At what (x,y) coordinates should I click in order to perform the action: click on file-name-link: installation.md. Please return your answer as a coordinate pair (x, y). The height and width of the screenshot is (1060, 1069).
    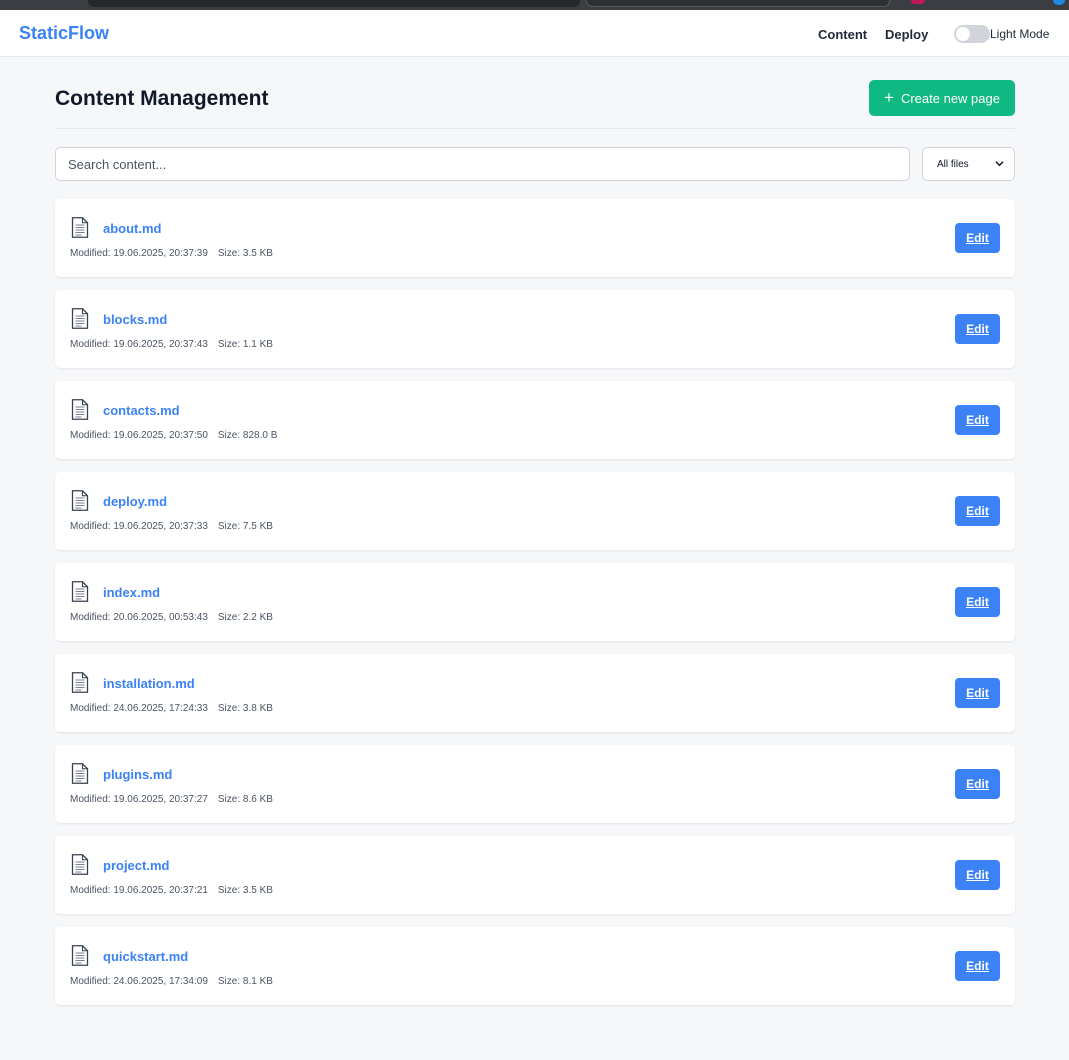
    Looking at the image, I should click on (149, 683).